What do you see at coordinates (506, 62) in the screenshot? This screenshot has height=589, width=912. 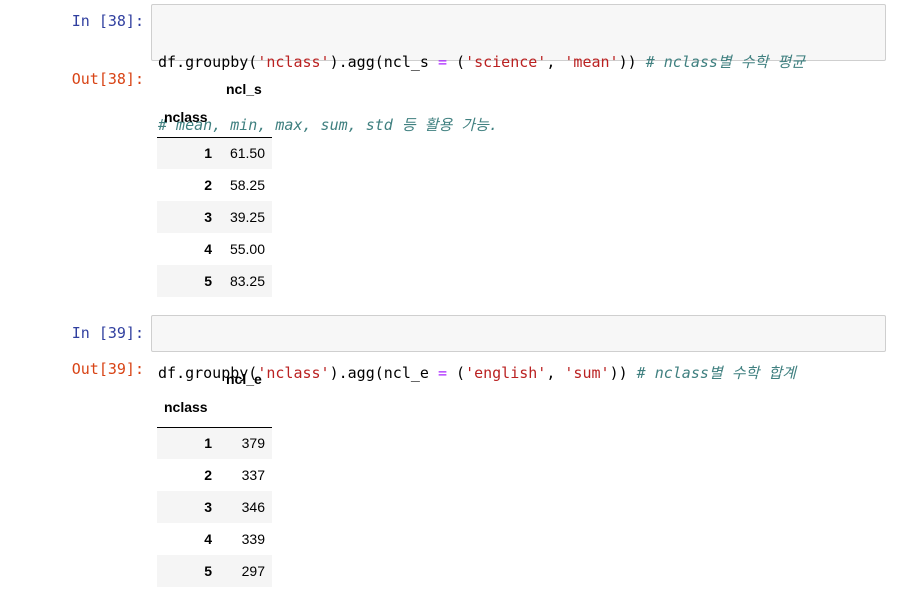 I see `string-literal: 'science'` at bounding box center [506, 62].